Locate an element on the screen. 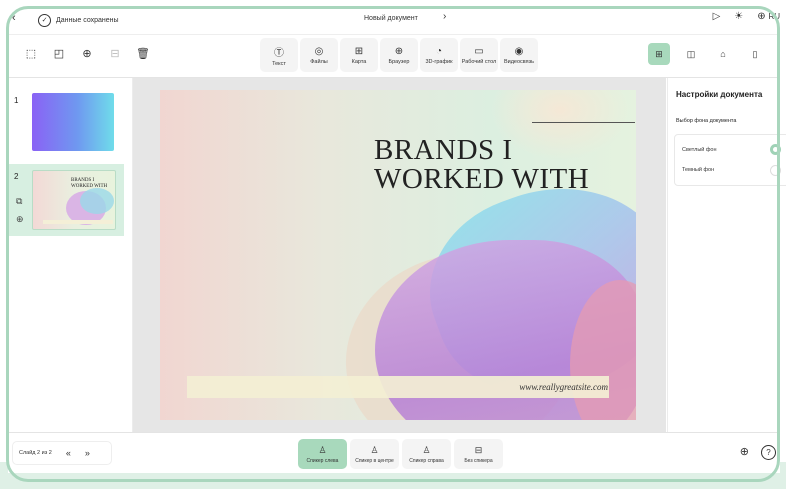  theme-toggle-icon: ☀ is located at coordinates (738, 16).